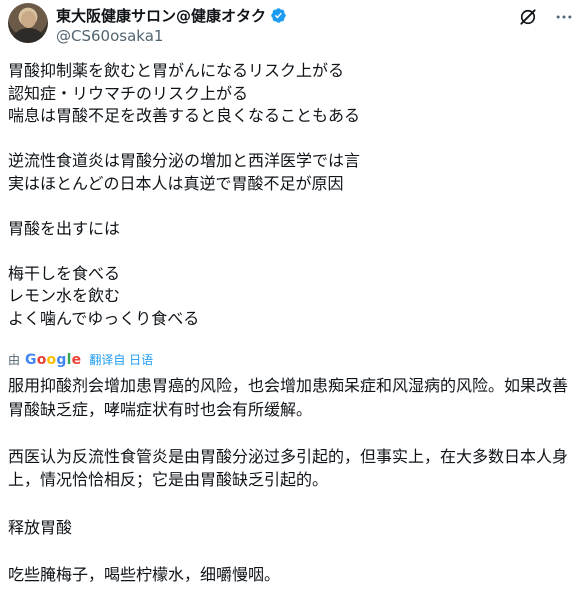 The image size is (585, 600). Describe the element at coordinates (121, 359) in the screenshot. I see `translated-from-link: 翻译自 日语` at that location.